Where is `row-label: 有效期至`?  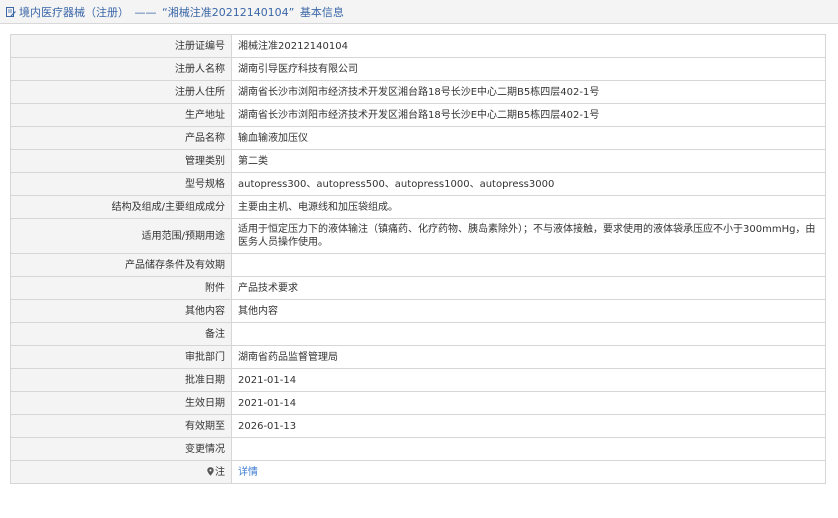 row-label: 有效期至 is located at coordinates (121, 426).